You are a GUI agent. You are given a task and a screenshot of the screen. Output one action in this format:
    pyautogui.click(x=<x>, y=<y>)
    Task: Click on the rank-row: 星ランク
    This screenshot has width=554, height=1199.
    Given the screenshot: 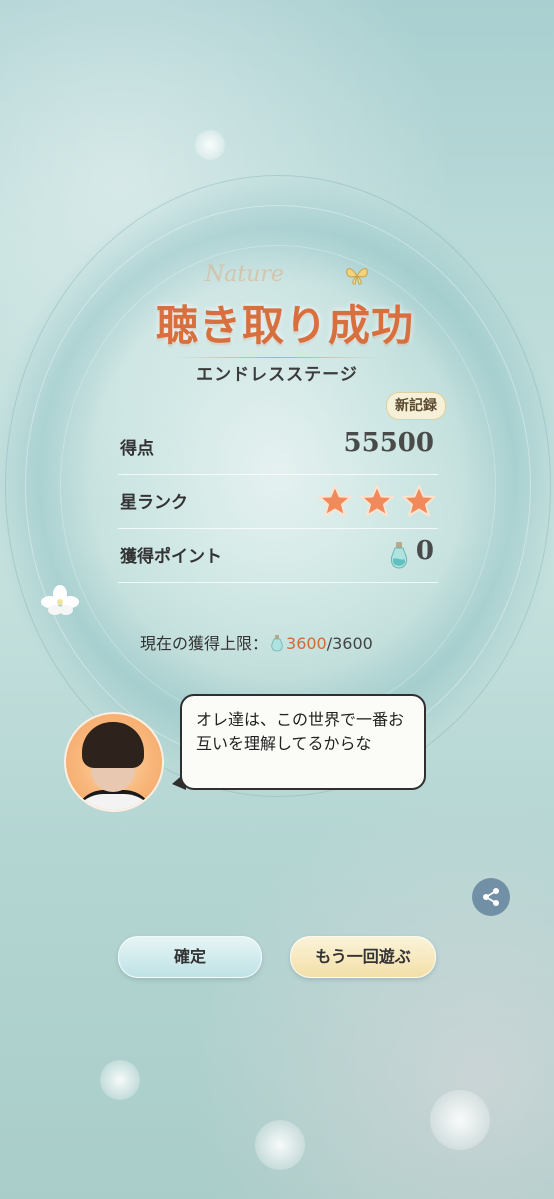 What is the action you would take?
    pyautogui.click(x=278, y=501)
    